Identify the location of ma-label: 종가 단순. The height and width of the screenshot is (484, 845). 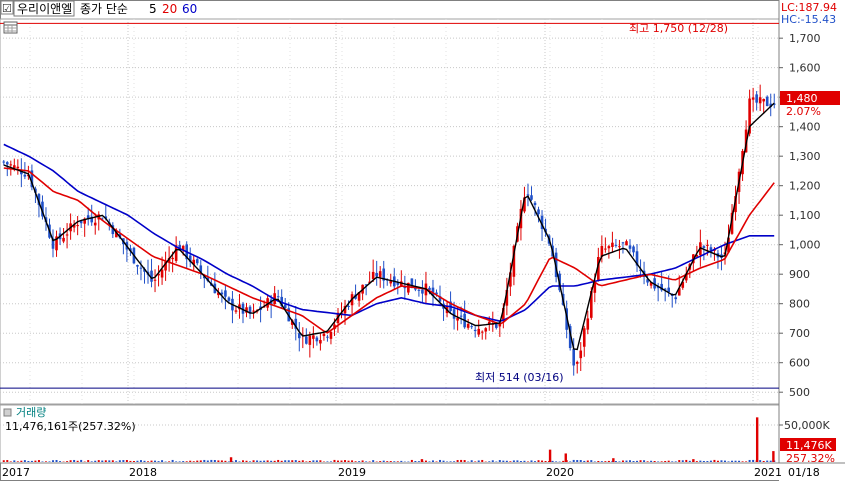
(104, 9).